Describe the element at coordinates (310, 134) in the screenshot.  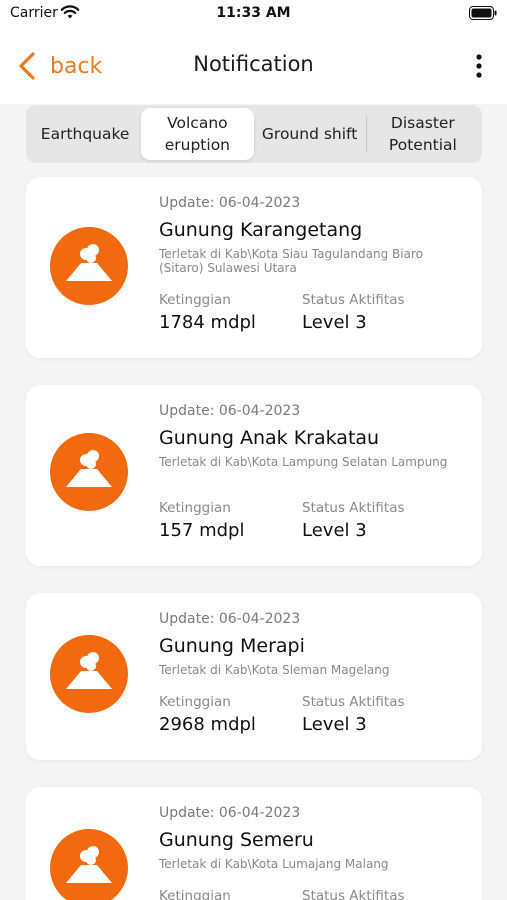
I see `tab-ground-shift: Ground shift` at that location.